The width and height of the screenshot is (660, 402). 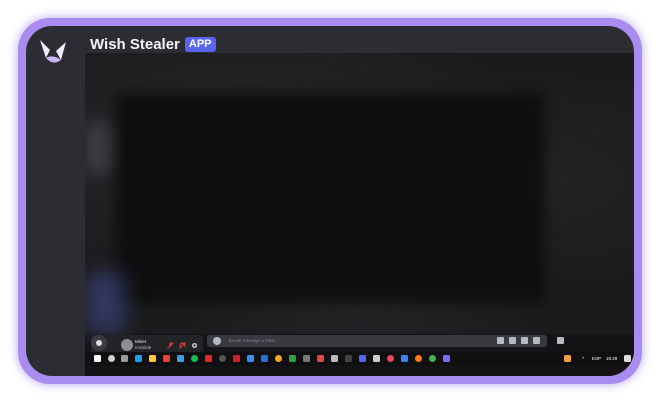 What do you see at coordinates (194, 345) in the screenshot?
I see `gear-icon` at bounding box center [194, 345].